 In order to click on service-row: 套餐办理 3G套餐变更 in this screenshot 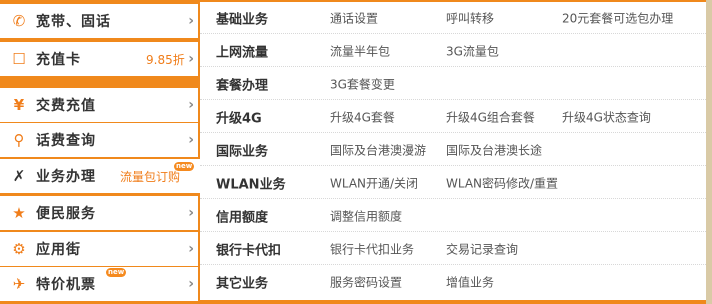, I will do `click(453, 84)`.